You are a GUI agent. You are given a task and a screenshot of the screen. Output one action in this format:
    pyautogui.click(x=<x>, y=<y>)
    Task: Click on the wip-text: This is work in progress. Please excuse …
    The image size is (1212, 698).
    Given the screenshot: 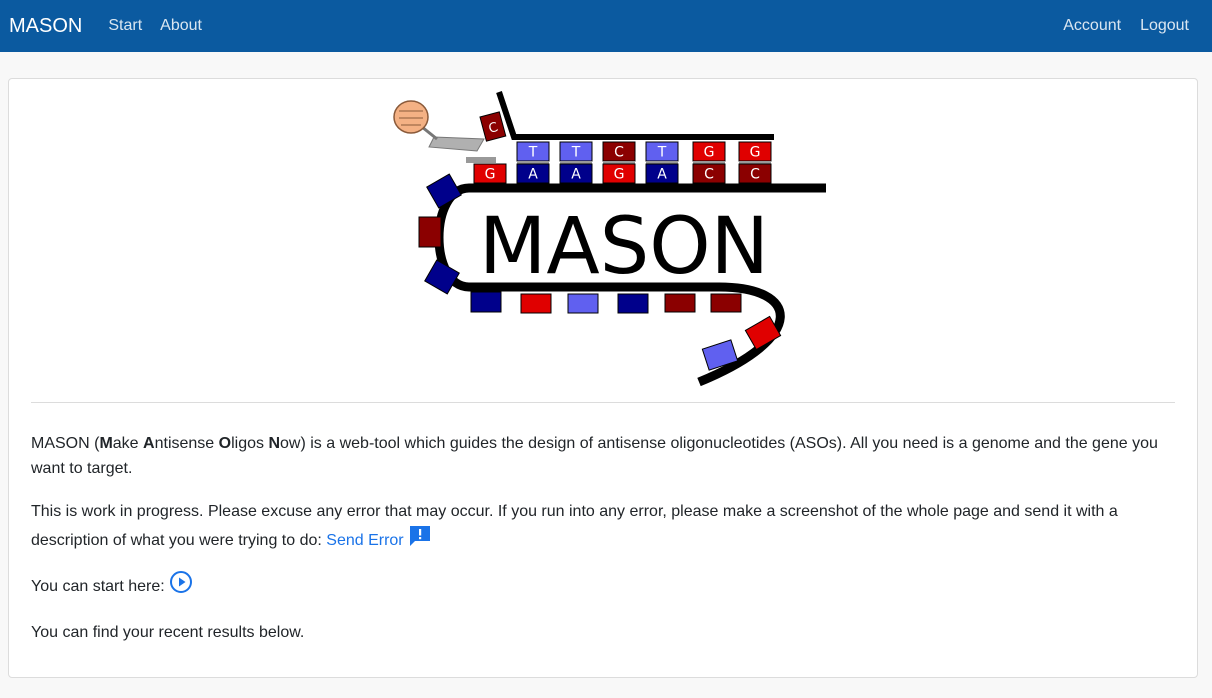 What is the action you would take?
    pyautogui.click(x=574, y=526)
    